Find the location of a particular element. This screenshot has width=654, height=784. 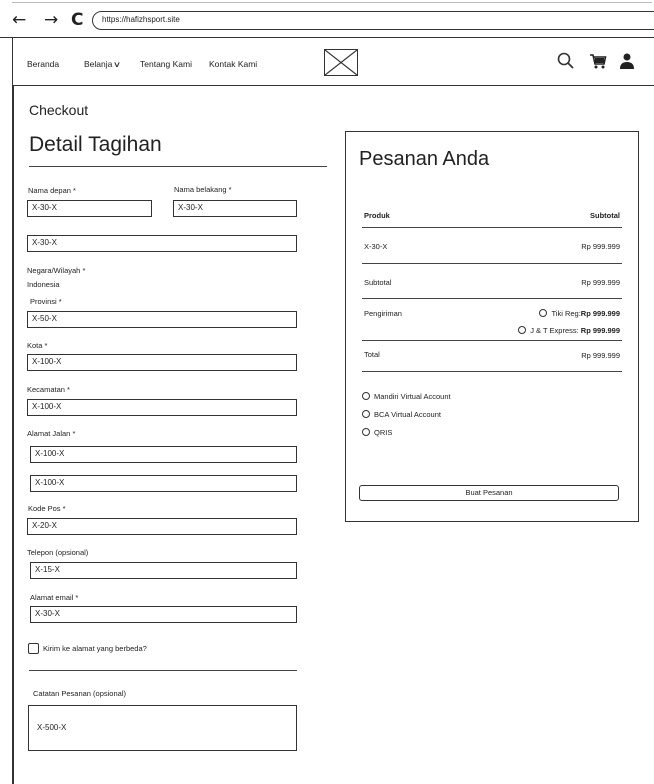

country-label: Negara/Wilayah * is located at coordinates (56, 270).